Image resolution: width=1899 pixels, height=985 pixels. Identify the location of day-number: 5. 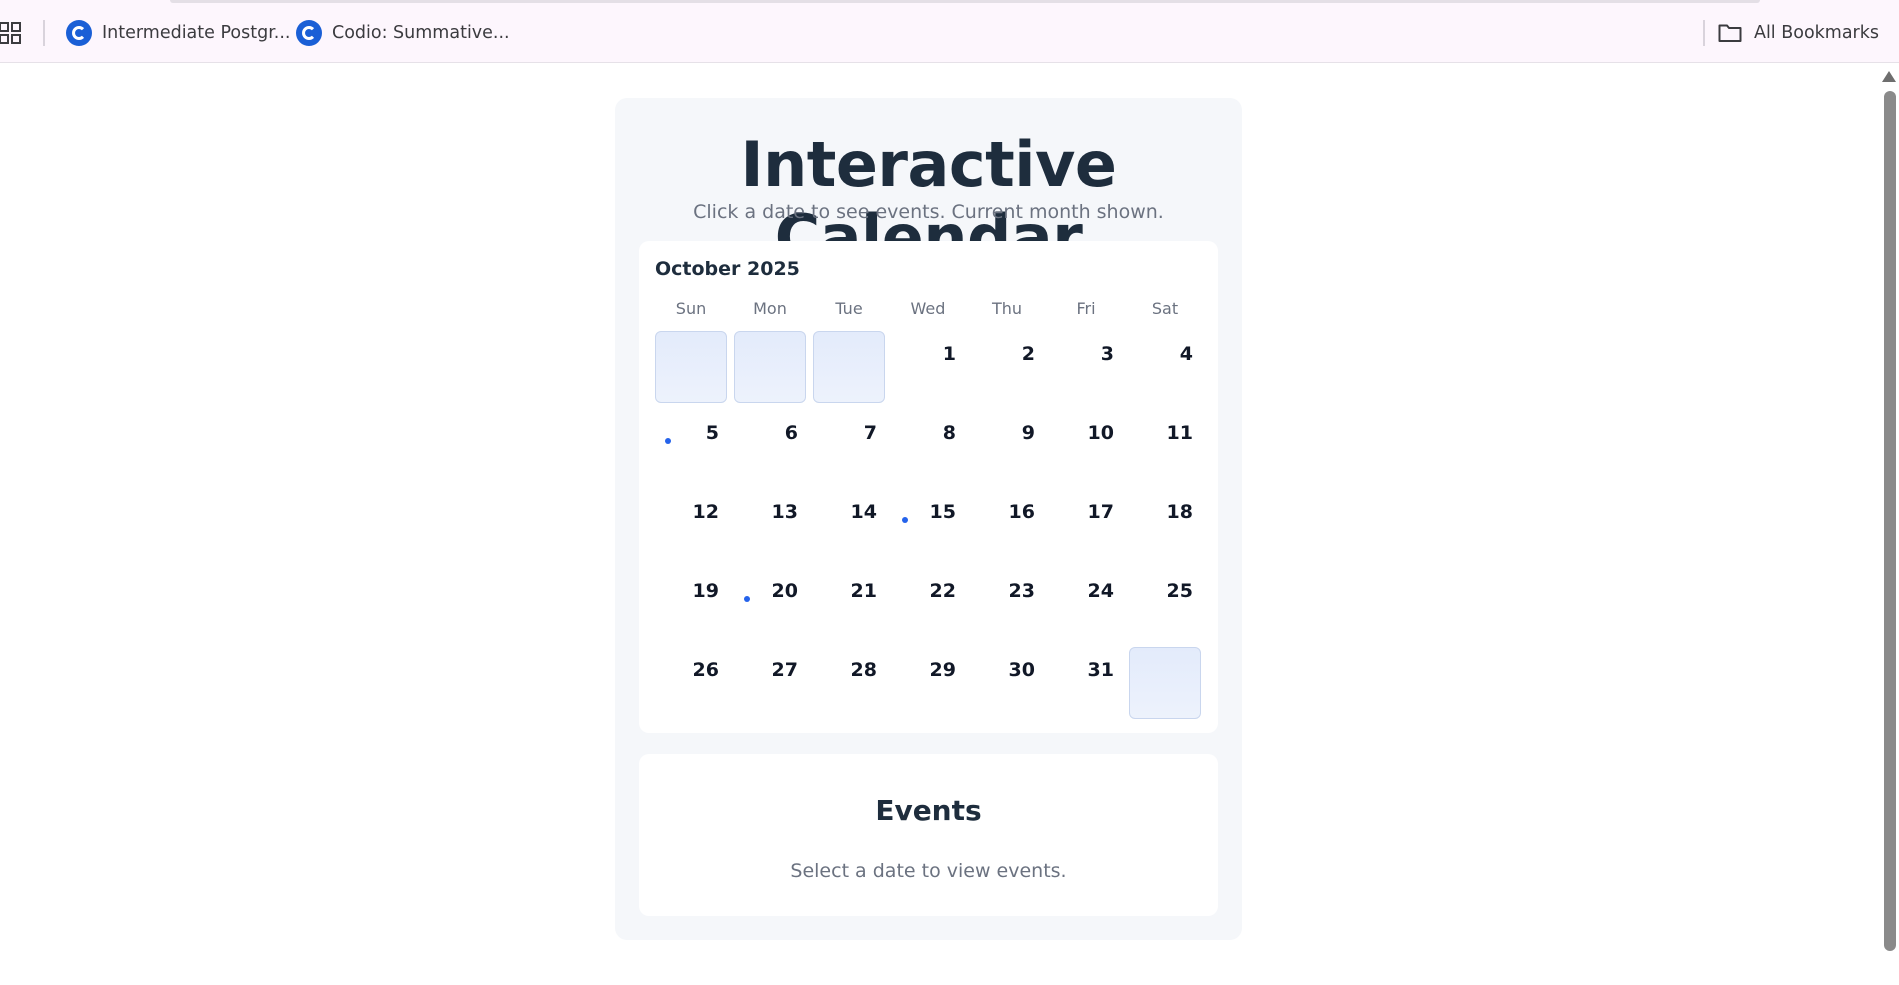
(712, 433).